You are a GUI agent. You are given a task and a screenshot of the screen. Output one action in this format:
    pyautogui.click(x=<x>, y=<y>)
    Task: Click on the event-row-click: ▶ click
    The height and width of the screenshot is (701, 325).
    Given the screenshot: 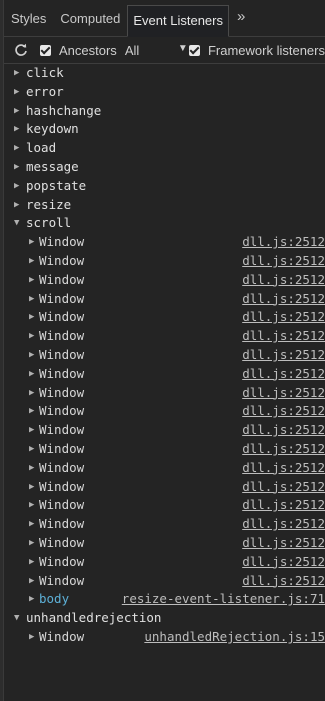 What is the action you would take?
    pyautogui.click(x=164, y=73)
    